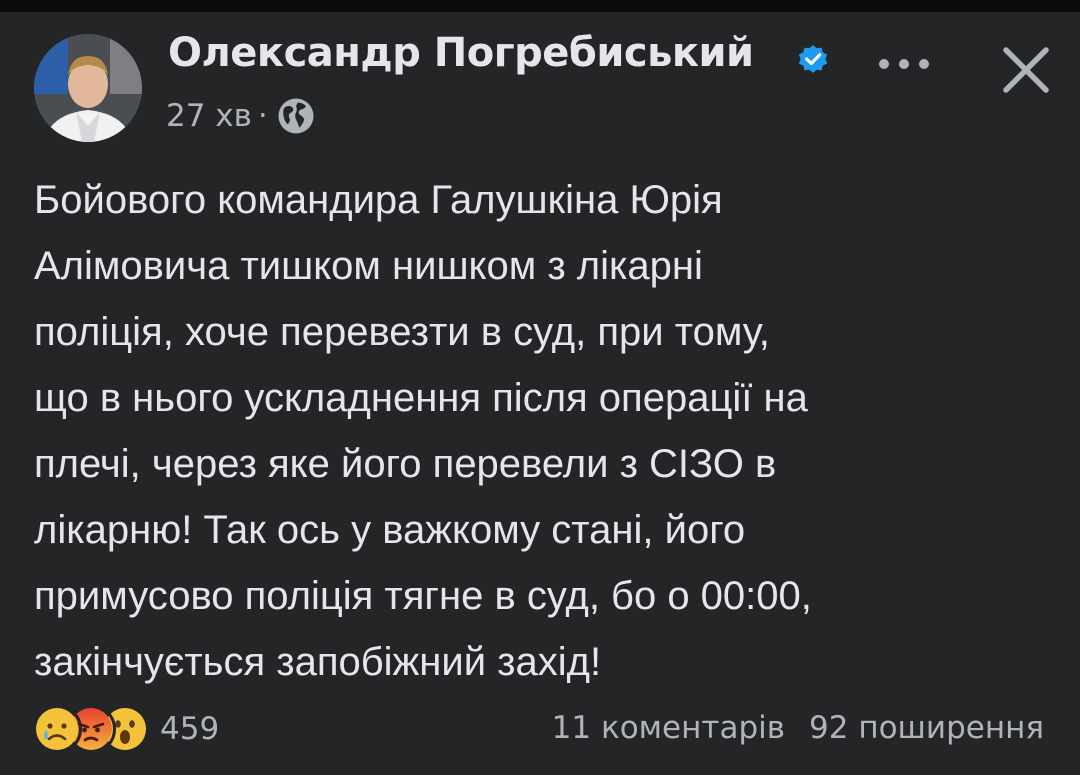 The image size is (1080, 775). What do you see at coordinates (296, 116) in the screenshot?
I see `globe-icon` at bounding box center [296, 116].